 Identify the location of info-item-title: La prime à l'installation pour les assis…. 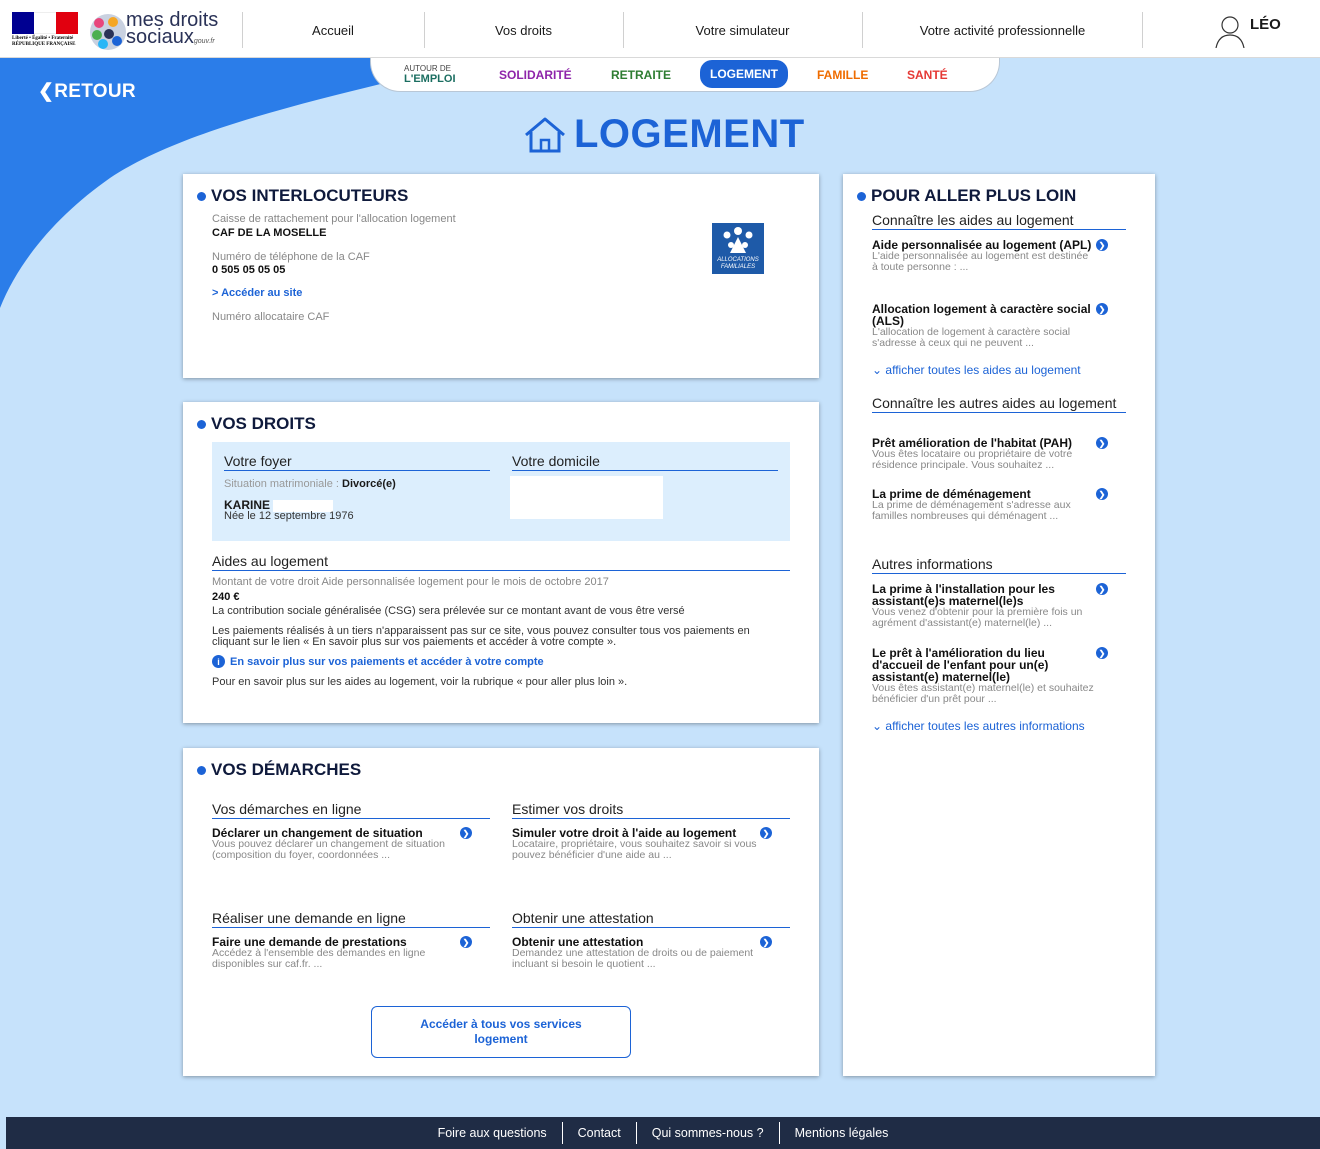
(963, 595).